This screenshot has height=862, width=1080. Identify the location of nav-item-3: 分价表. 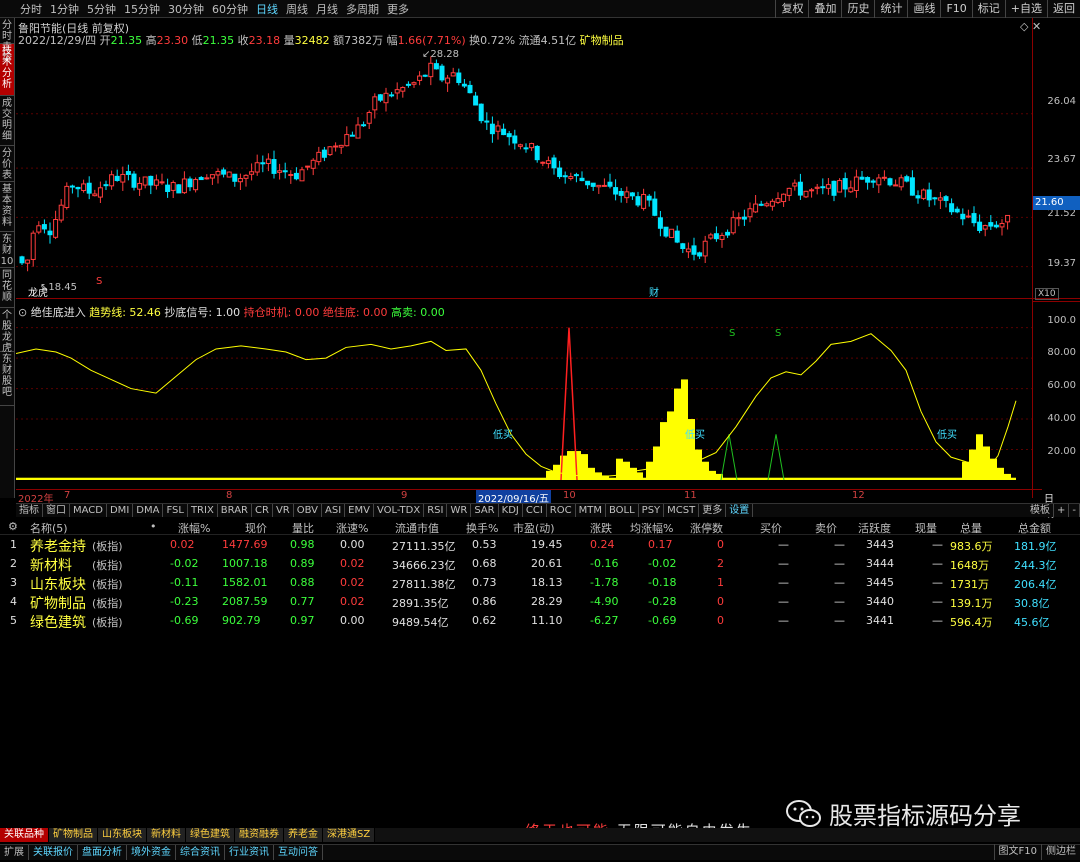
(7, 164).